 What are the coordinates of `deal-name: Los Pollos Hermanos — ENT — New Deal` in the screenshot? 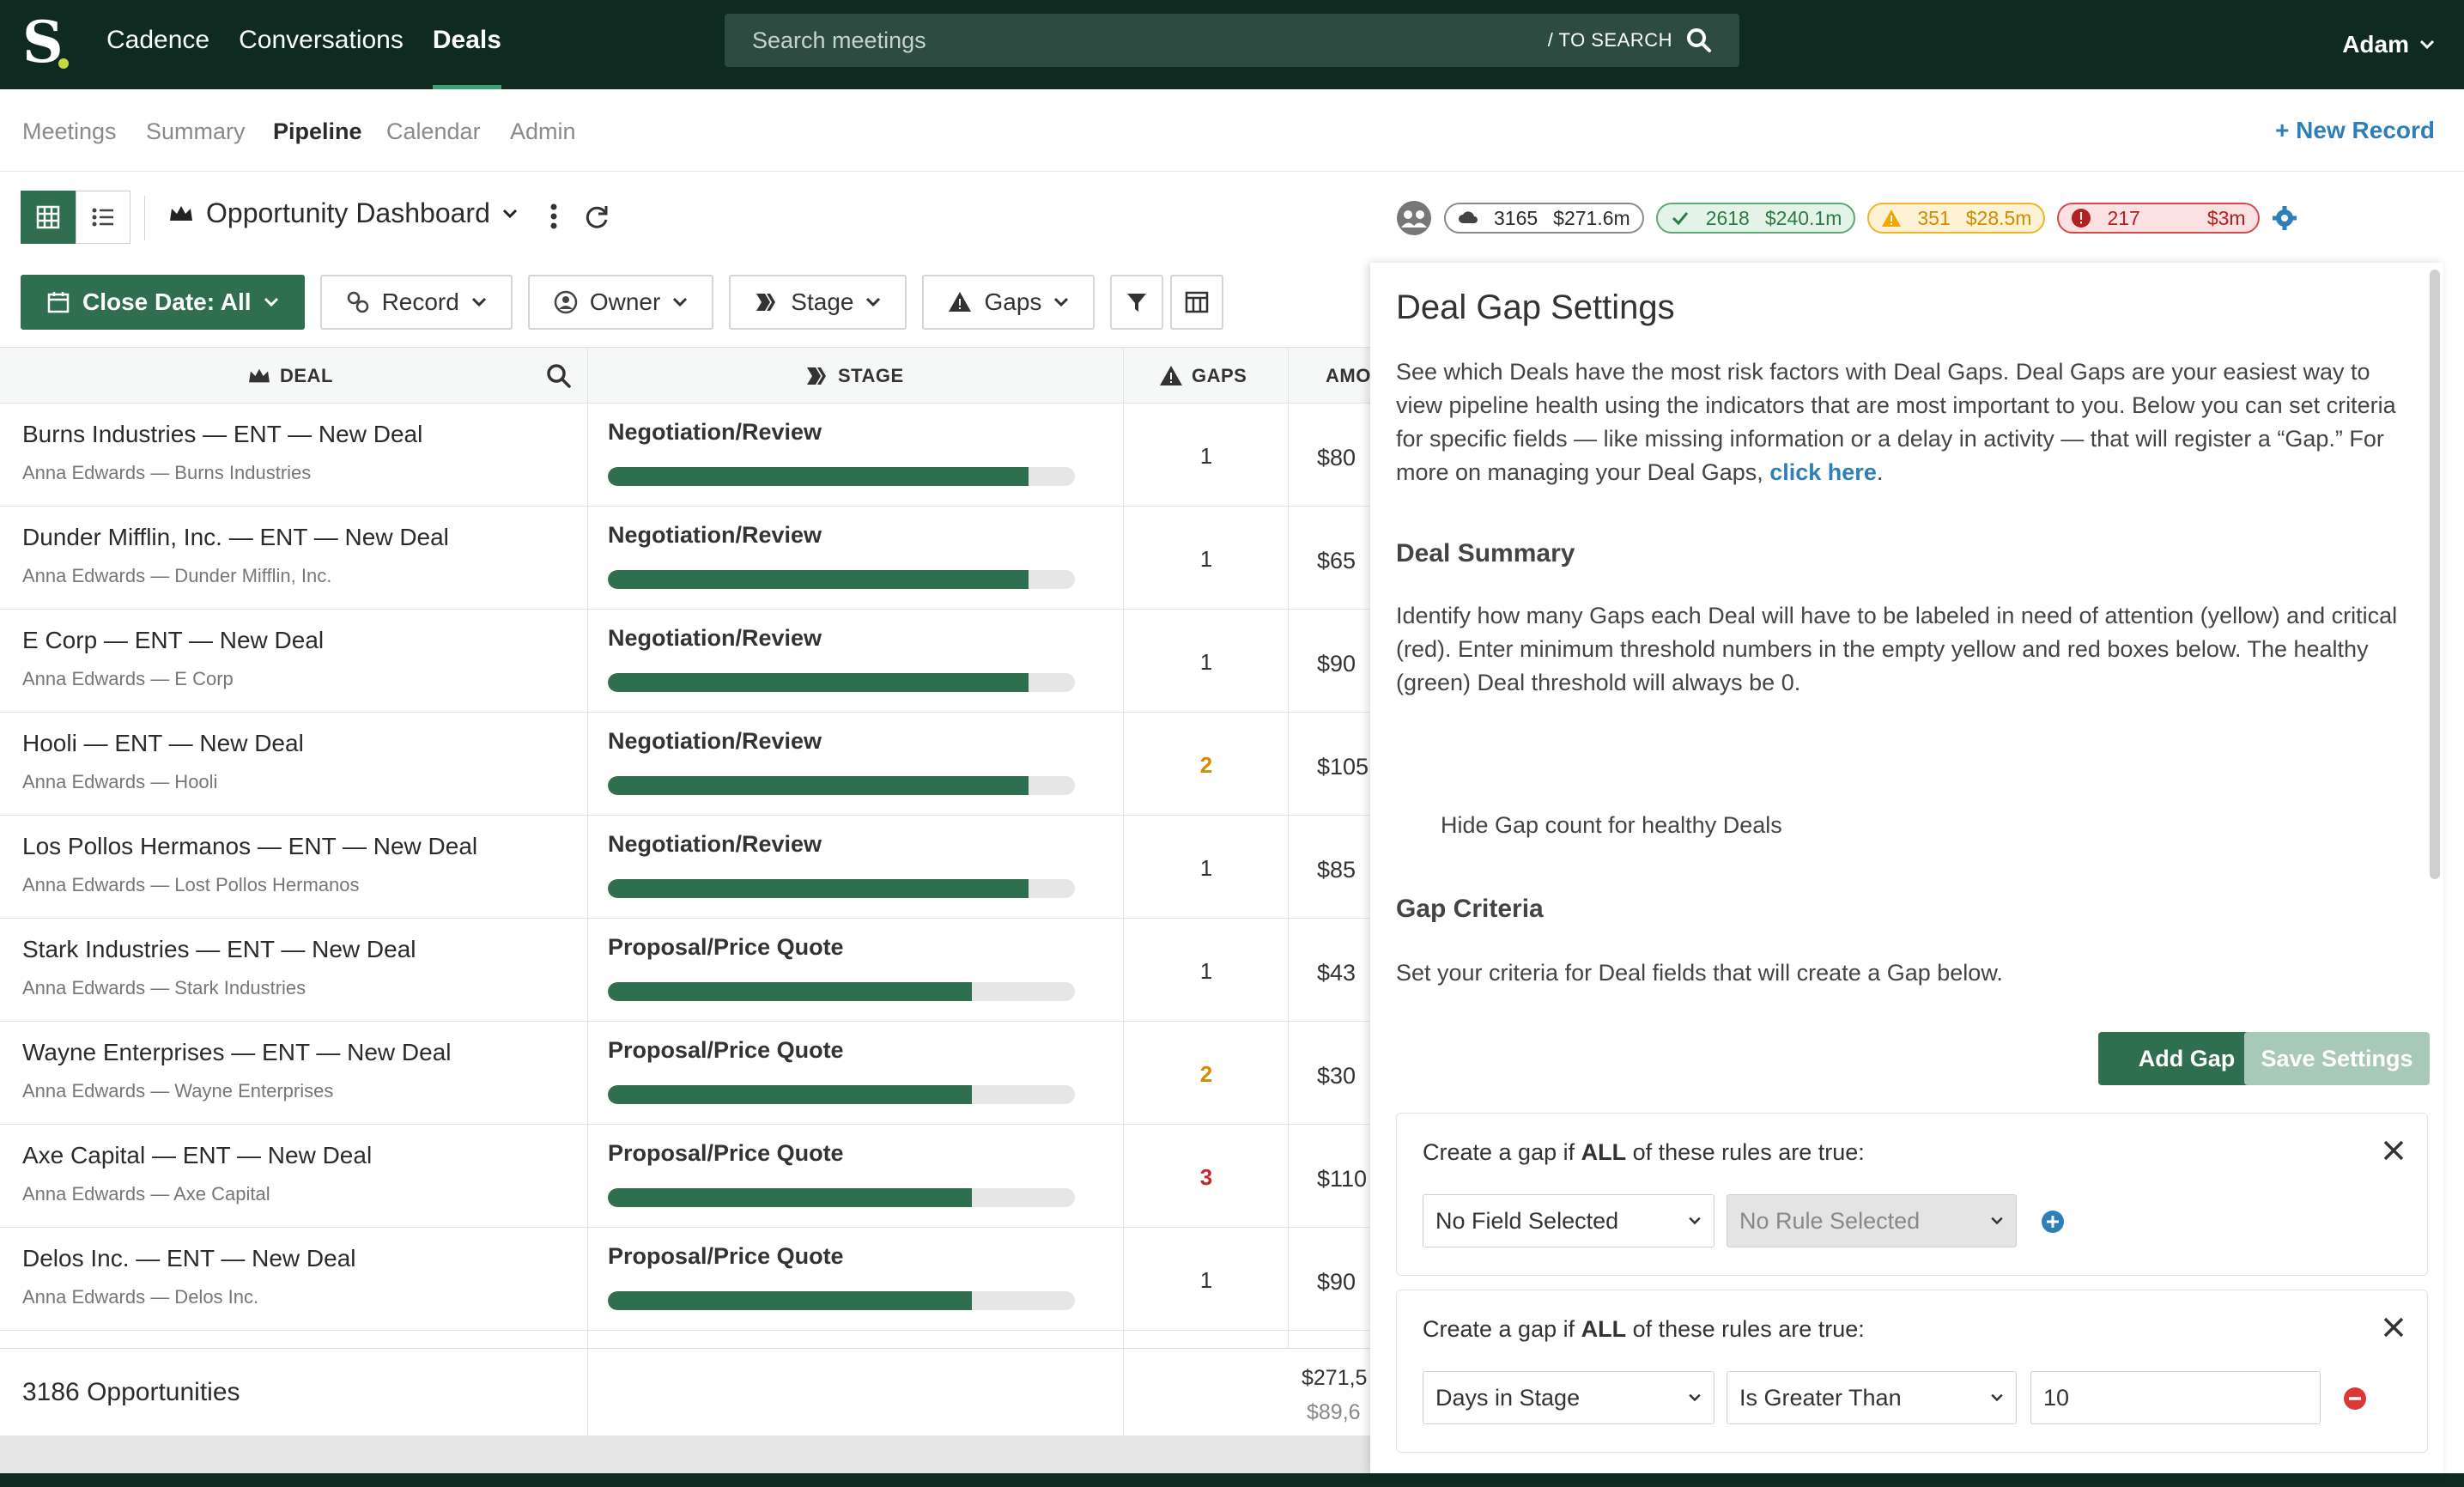 It's located at (249, 846).